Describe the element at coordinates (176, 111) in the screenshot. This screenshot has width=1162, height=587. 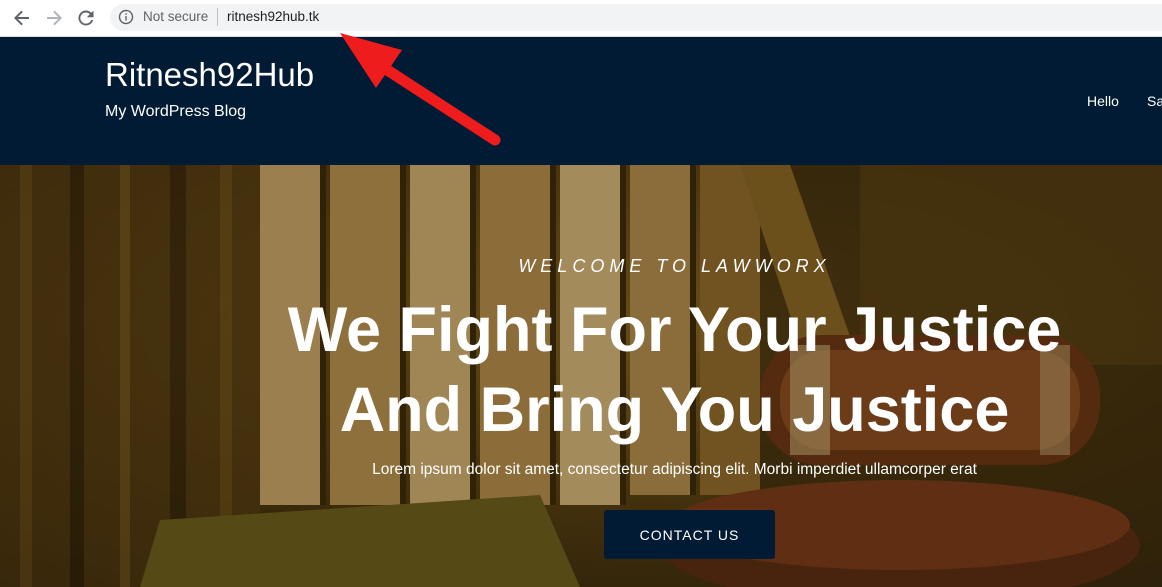
I see `site-tagline: My WordPress Blog` at that location.